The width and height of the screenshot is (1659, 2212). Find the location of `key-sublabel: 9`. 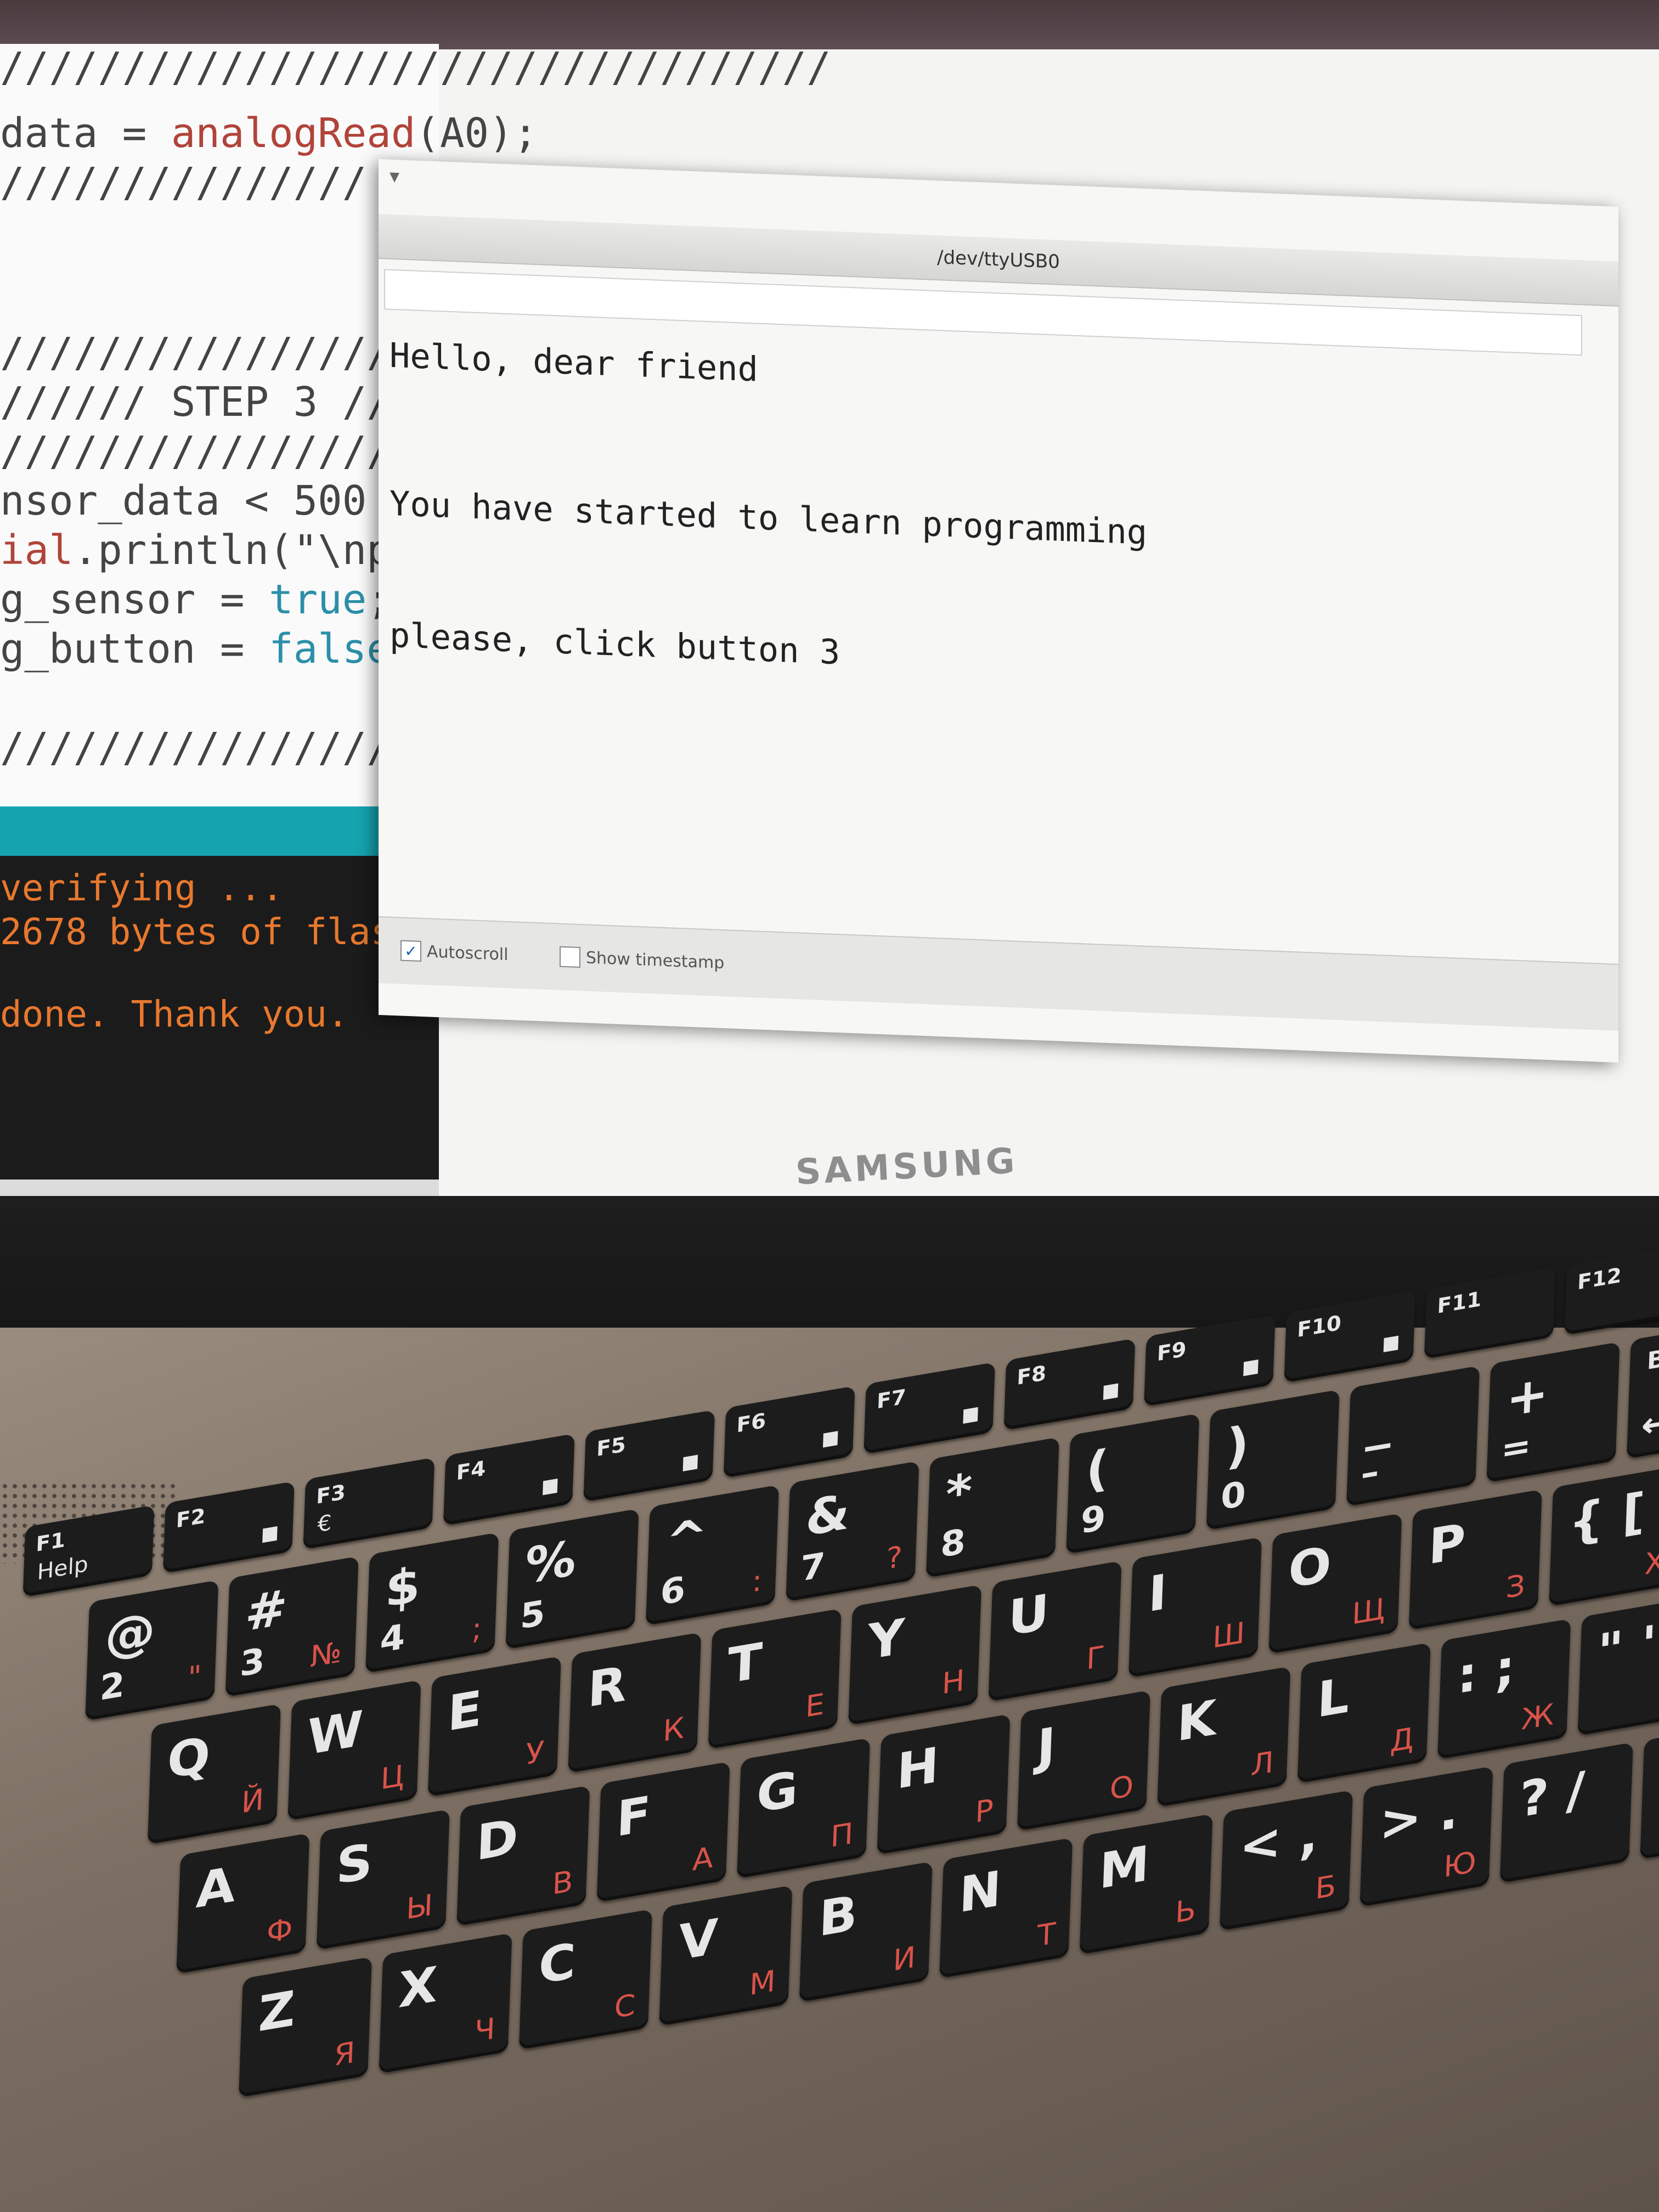

key-sublabel: 9 is located at coordinates (1093, 1520).